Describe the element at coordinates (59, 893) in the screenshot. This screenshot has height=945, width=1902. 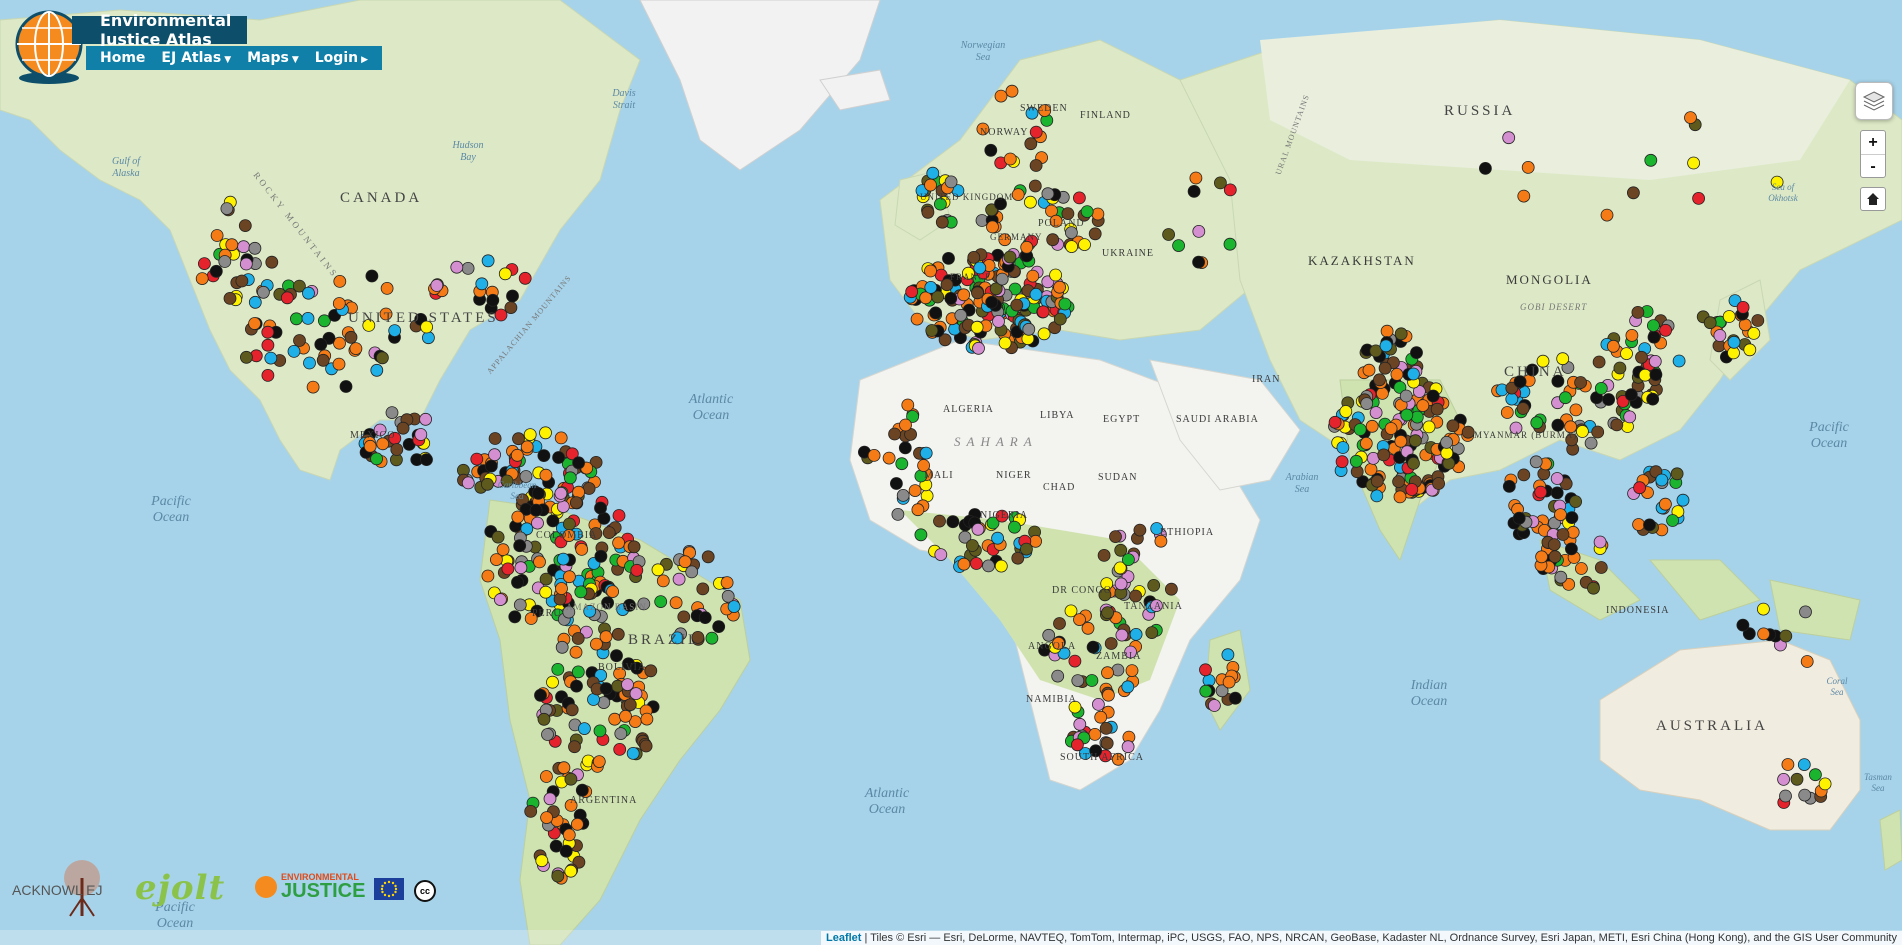
I see `acknowlej-logo: ACKNOWL EJ` at that location.